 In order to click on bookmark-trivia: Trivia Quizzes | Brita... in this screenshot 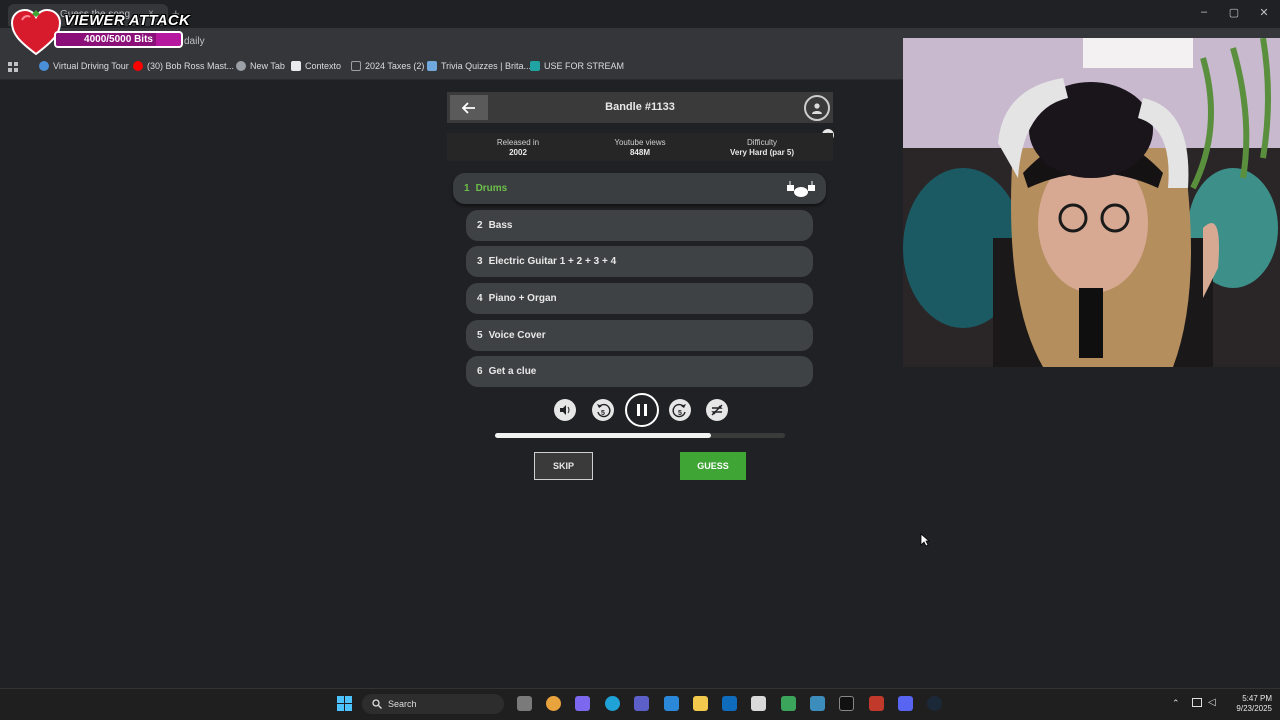, I will do `click(479, 66)`.